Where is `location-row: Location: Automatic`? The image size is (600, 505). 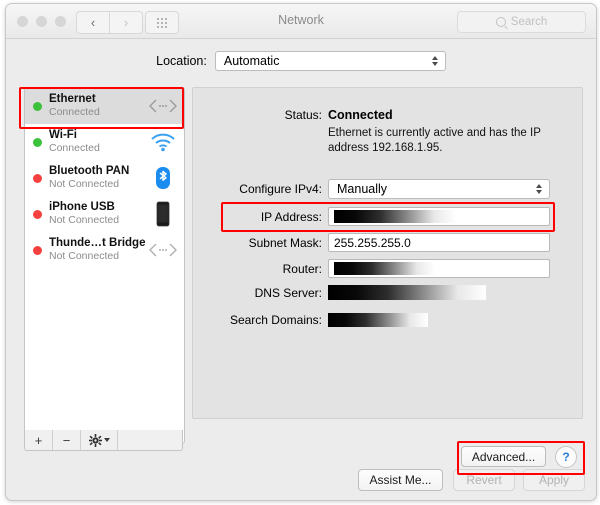
location-row: Location: Automatic is located at coordinates (301, 61).